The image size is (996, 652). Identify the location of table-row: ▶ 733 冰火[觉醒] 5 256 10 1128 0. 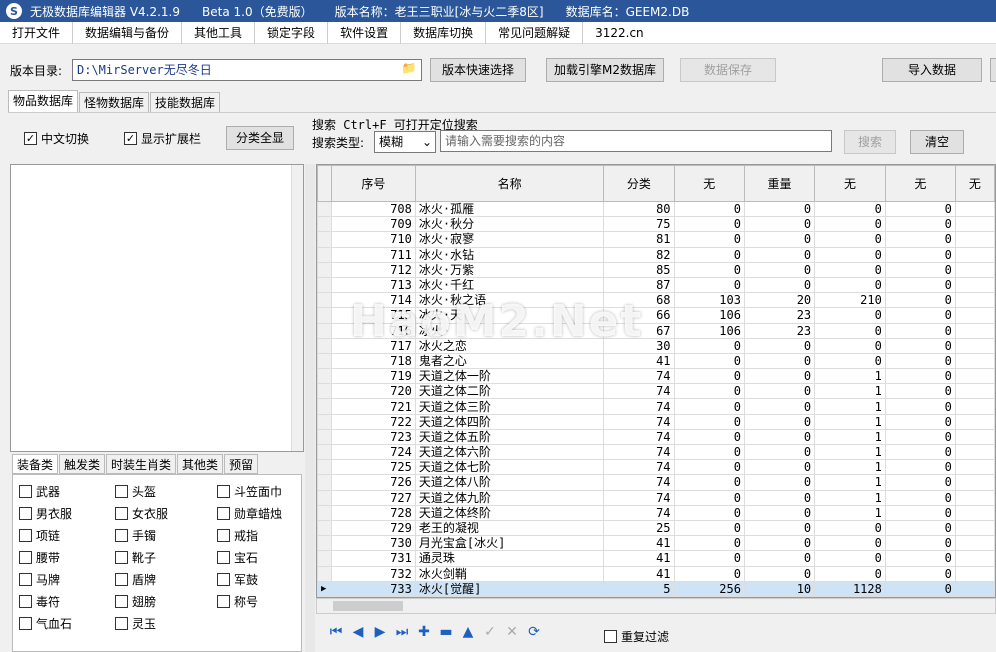
(656, 588).